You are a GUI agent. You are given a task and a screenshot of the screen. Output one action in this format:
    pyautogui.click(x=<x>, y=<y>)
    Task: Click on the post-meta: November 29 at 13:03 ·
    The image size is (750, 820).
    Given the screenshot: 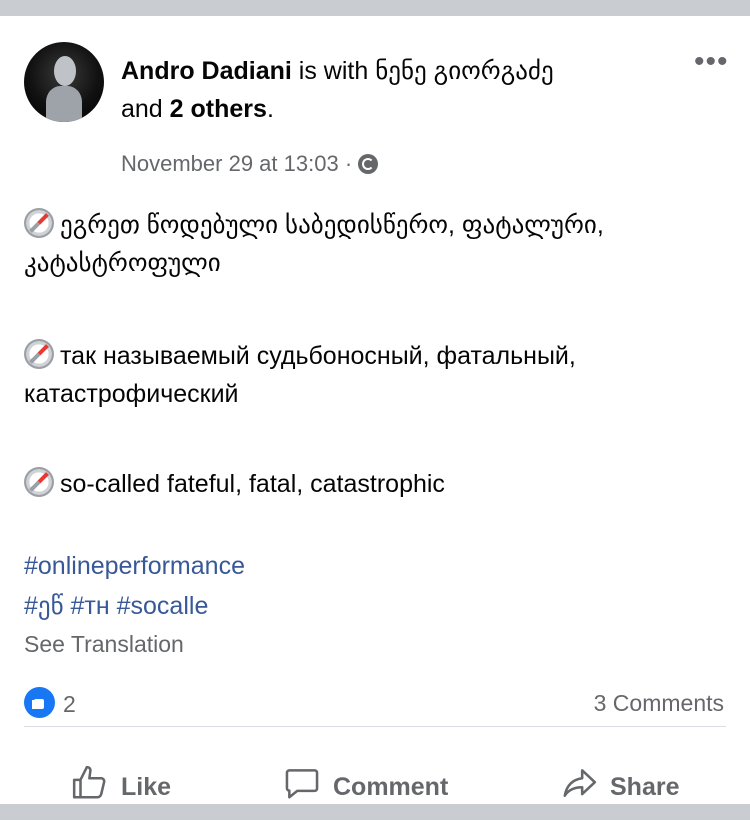 What is the action you would take?
    pyautogui.click(x=250, y=164)
    